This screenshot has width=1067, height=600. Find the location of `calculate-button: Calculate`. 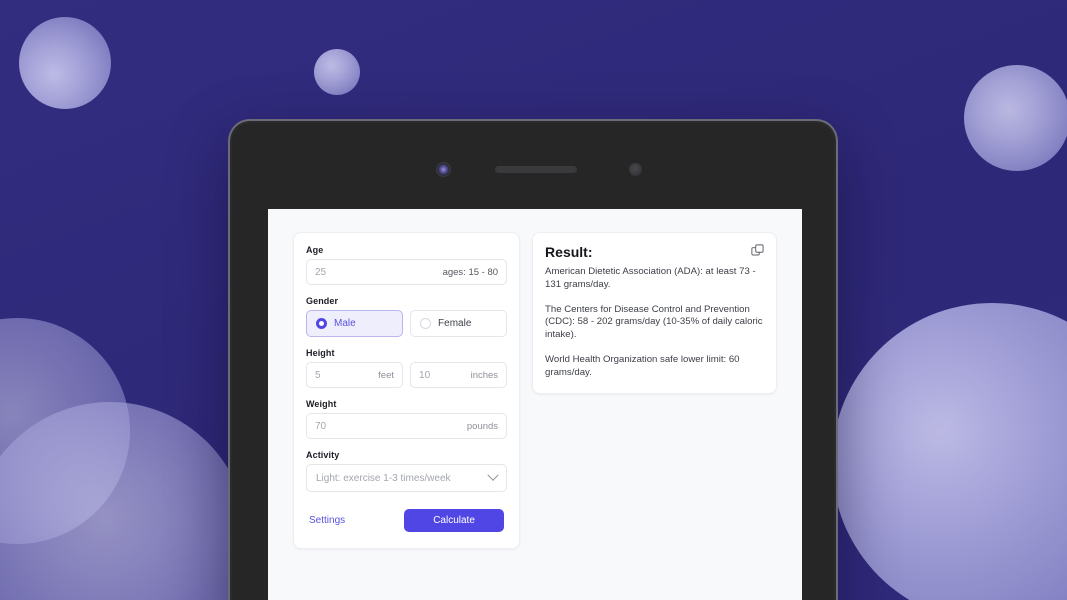

calculate-button: Calculate is located at coordinates (454, 520).